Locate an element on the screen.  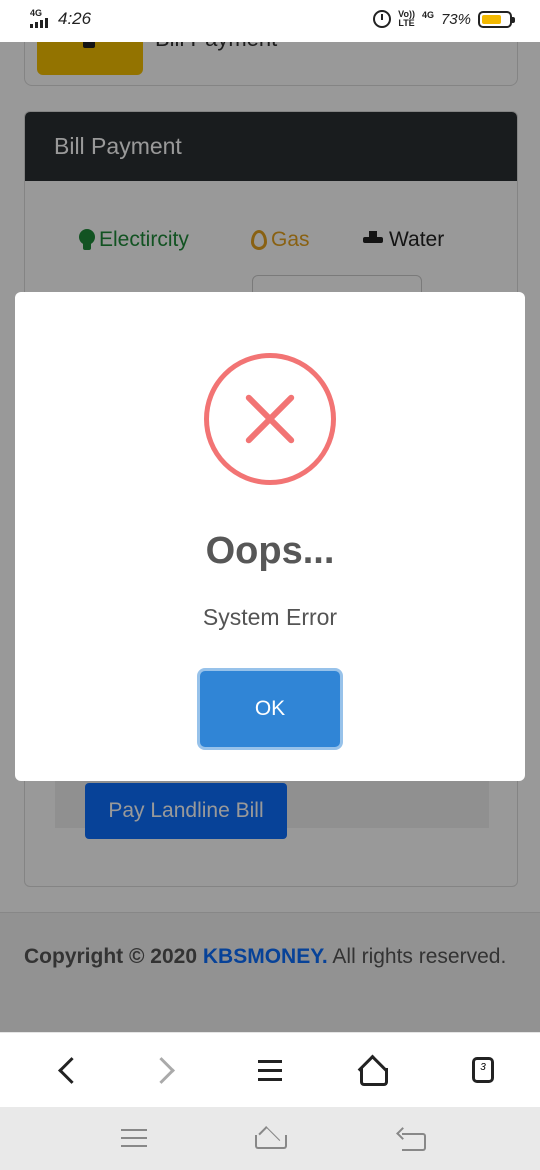
tabs-icon: 3 is located at coordinates (484, 1071).